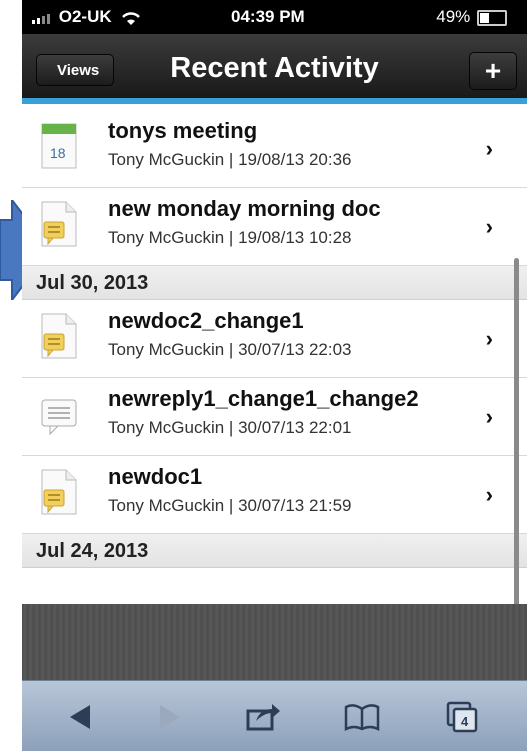 Image resolution: width=527 pixels, height=751 pixels. I want to click on section-header: Jul 30, 2013, so click(274, 283).